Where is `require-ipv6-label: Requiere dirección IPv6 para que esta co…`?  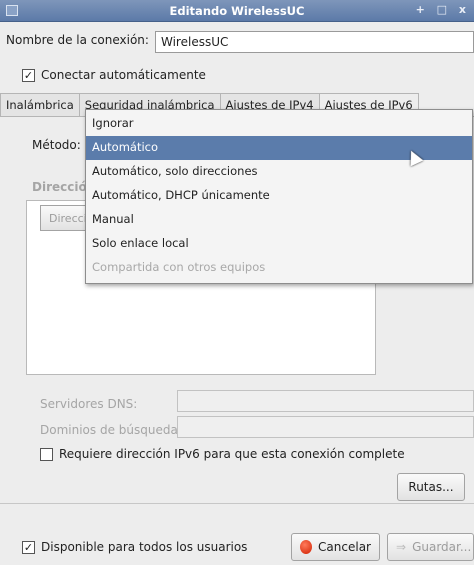 require-ipv6-label: Requiere dirección IPv6 para que esta co… is located at coordinates (232, 454).